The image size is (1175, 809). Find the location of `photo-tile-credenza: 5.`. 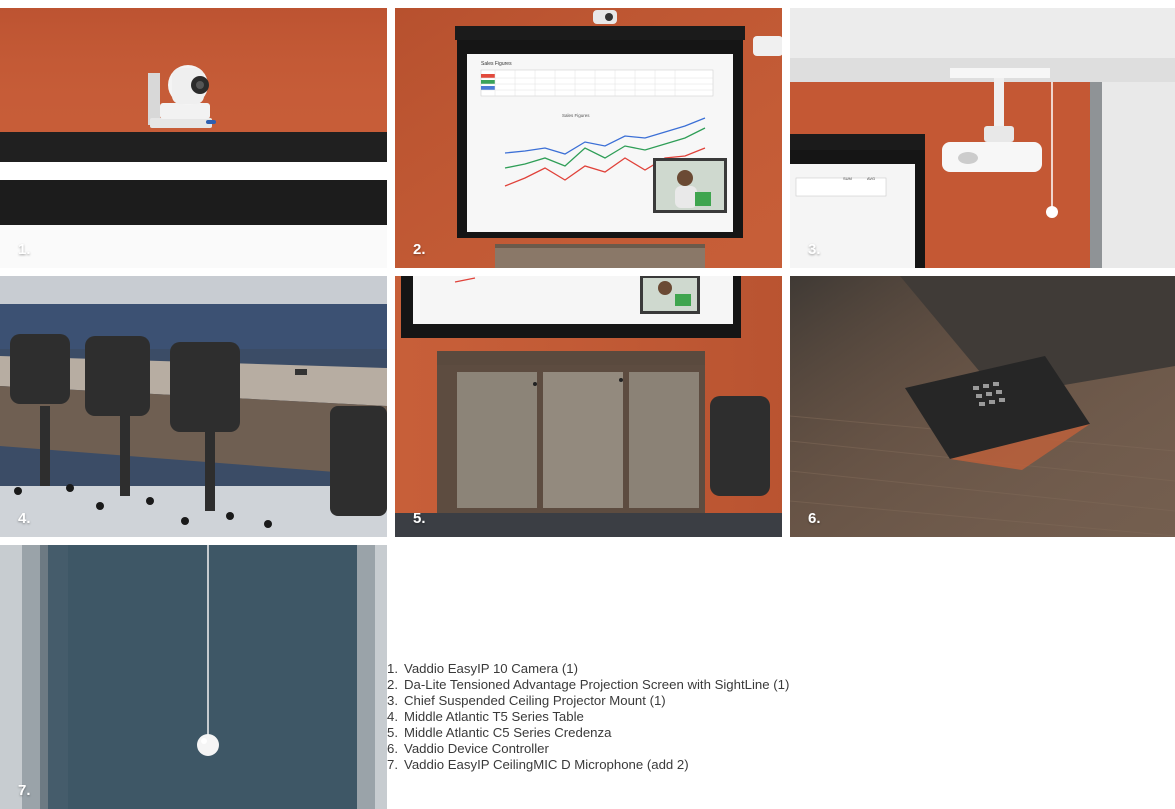

photo-tile-credenza: 5. is located at coordinates (588, 406).